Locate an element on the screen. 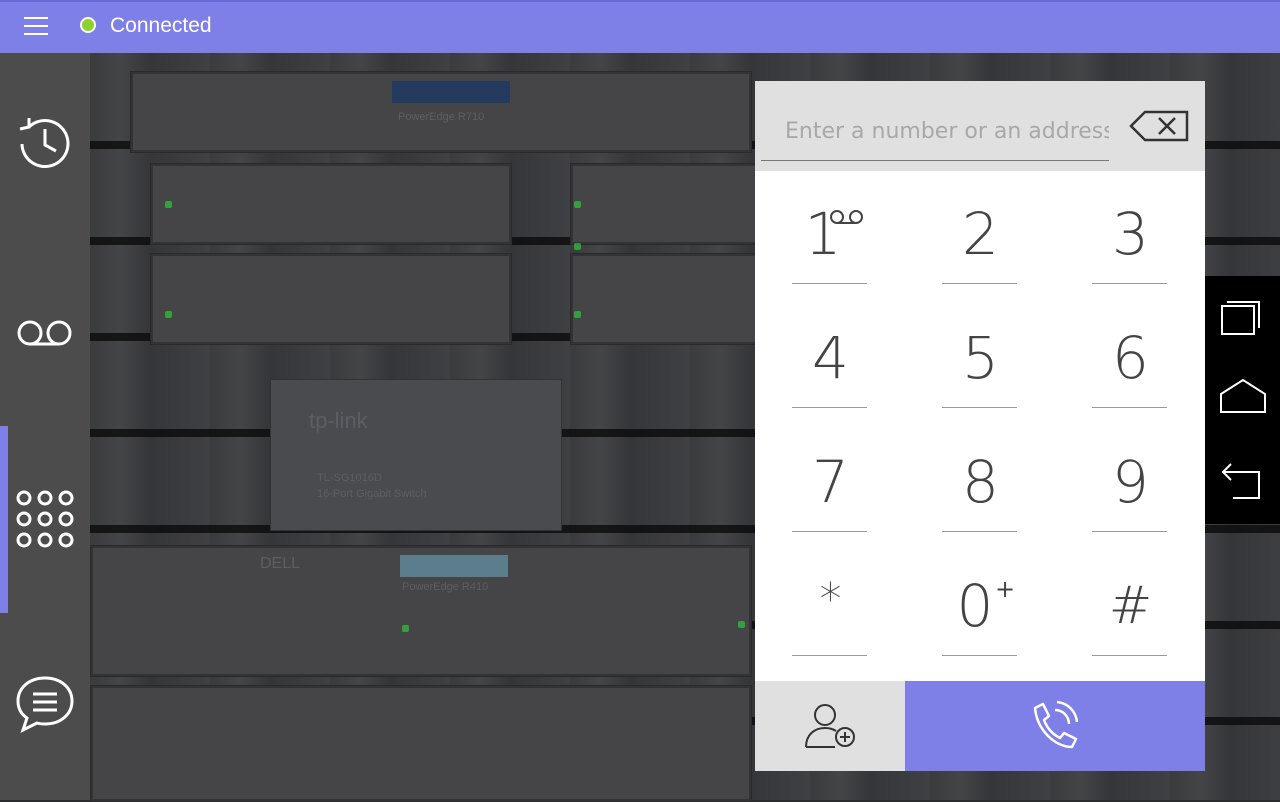  address-input is located at coordinates (935, 132).